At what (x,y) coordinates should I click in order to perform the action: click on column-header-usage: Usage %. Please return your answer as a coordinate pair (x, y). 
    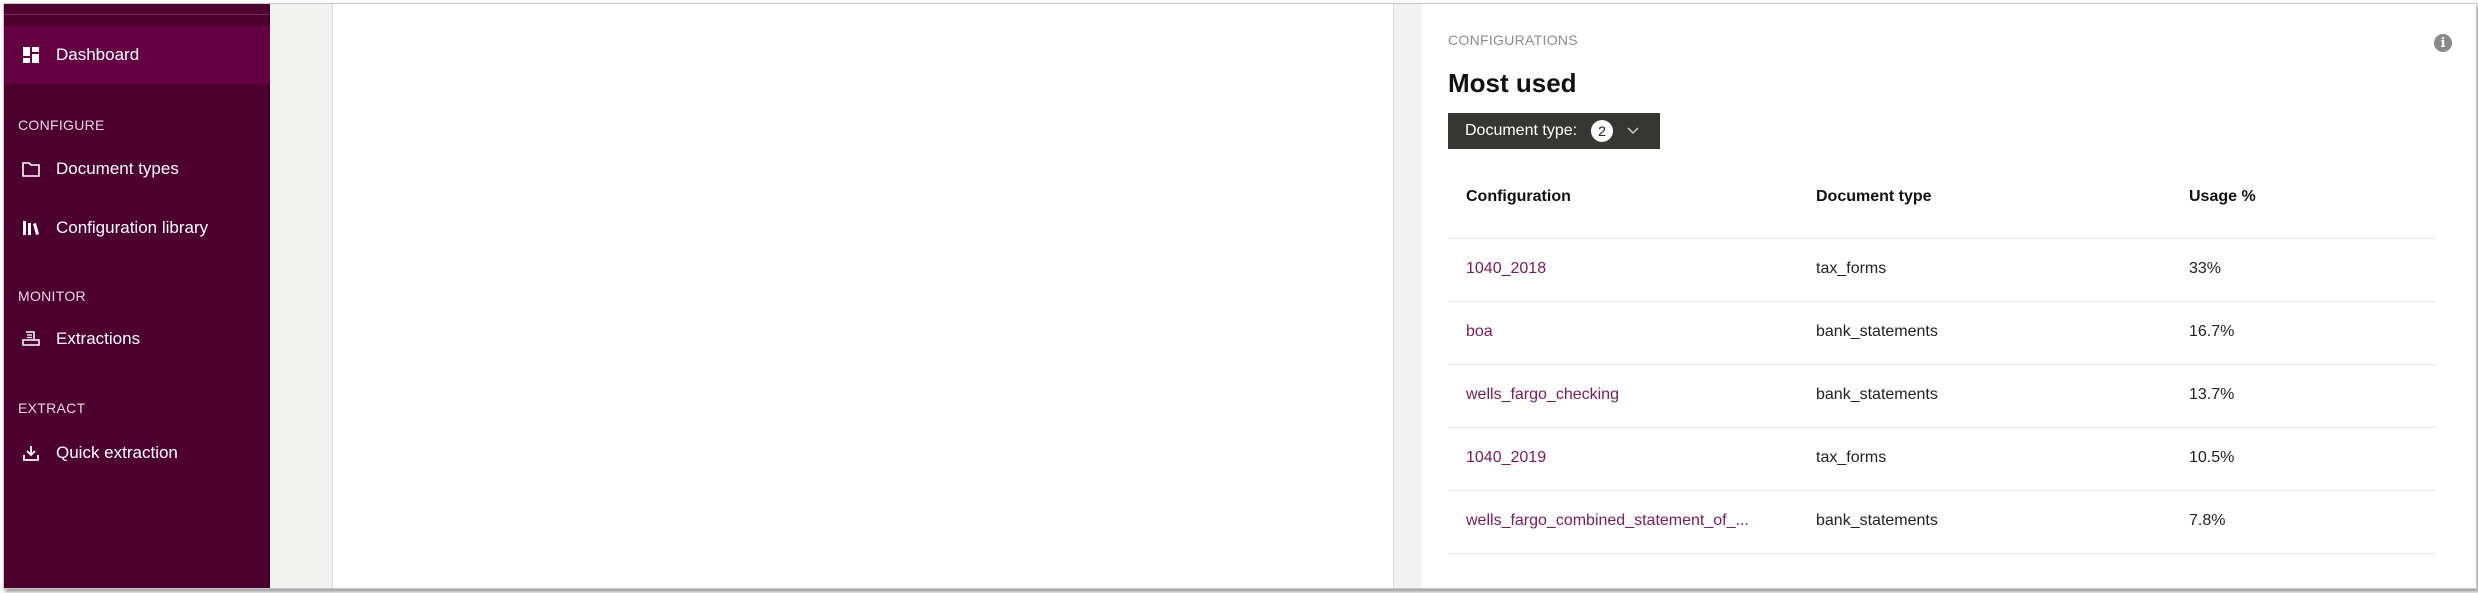
    Looking at the image, I should click on (2222, 197).